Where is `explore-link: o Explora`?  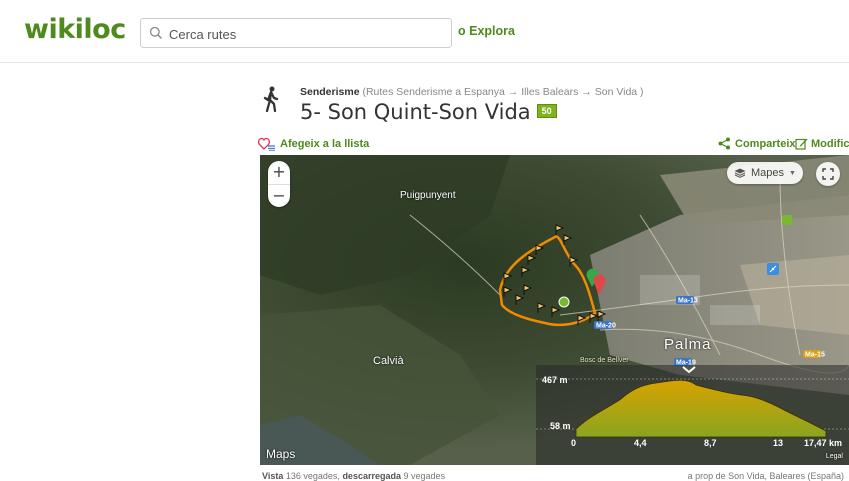
explore-link: o Explora is located at coordinates (486, 31).